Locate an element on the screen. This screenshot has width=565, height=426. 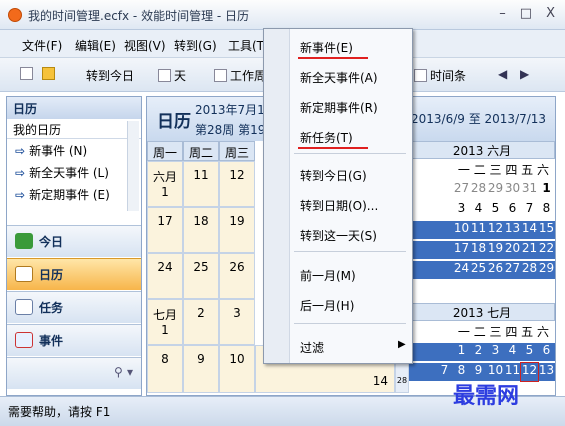
mini-day: 8 is located at coordinates (546, 210).